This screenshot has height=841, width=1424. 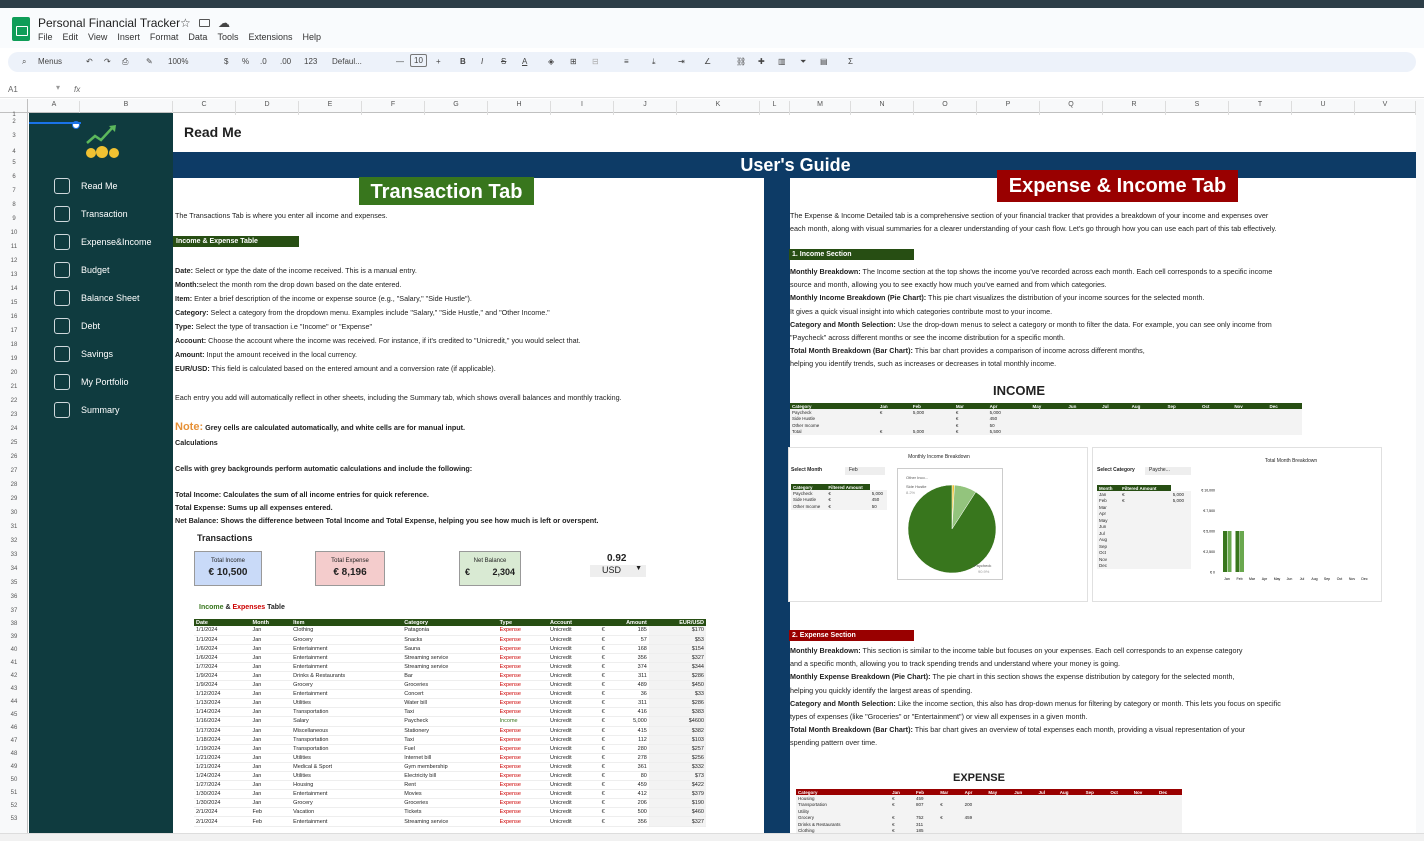 I want to click on row-header-22: 22, so click(x=14, y=401).